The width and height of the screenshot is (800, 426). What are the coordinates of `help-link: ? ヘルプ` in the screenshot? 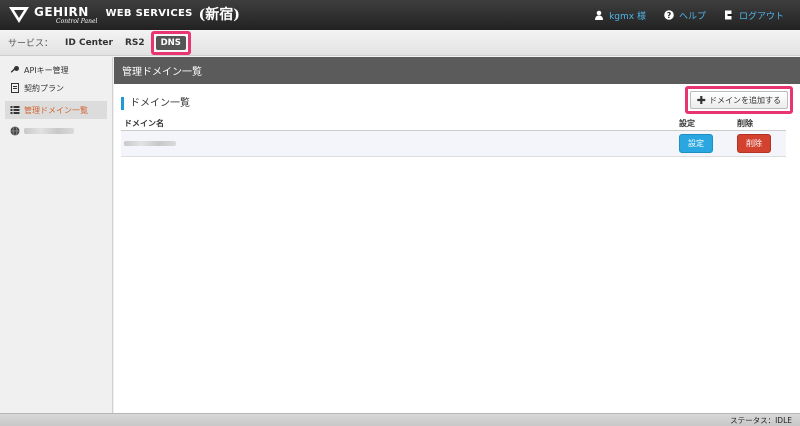 It's located at (685, 15).